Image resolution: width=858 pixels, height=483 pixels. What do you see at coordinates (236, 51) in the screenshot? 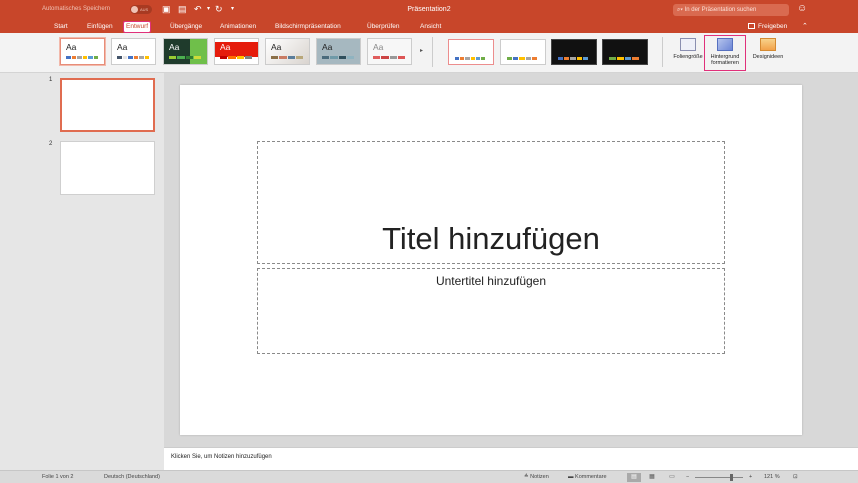
I see `theme-red: Aa` at bounding box center [236, 51].